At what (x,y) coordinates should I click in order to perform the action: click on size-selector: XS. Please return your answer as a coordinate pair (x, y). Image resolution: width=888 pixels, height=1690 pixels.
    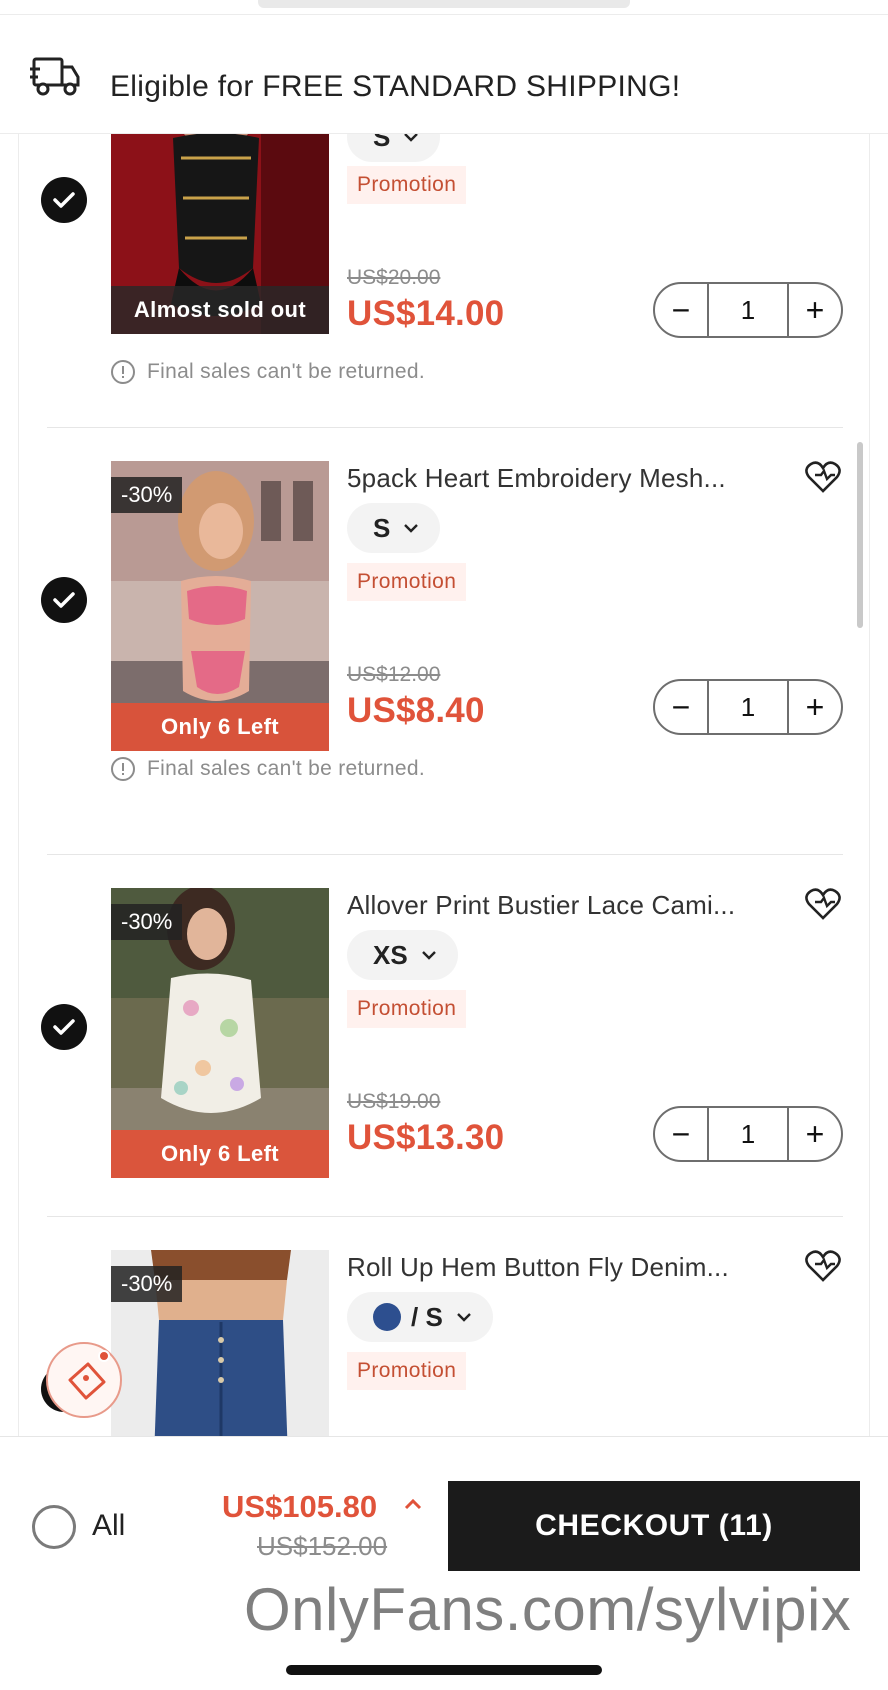
    Looking at the image, I should click on (402, 955).